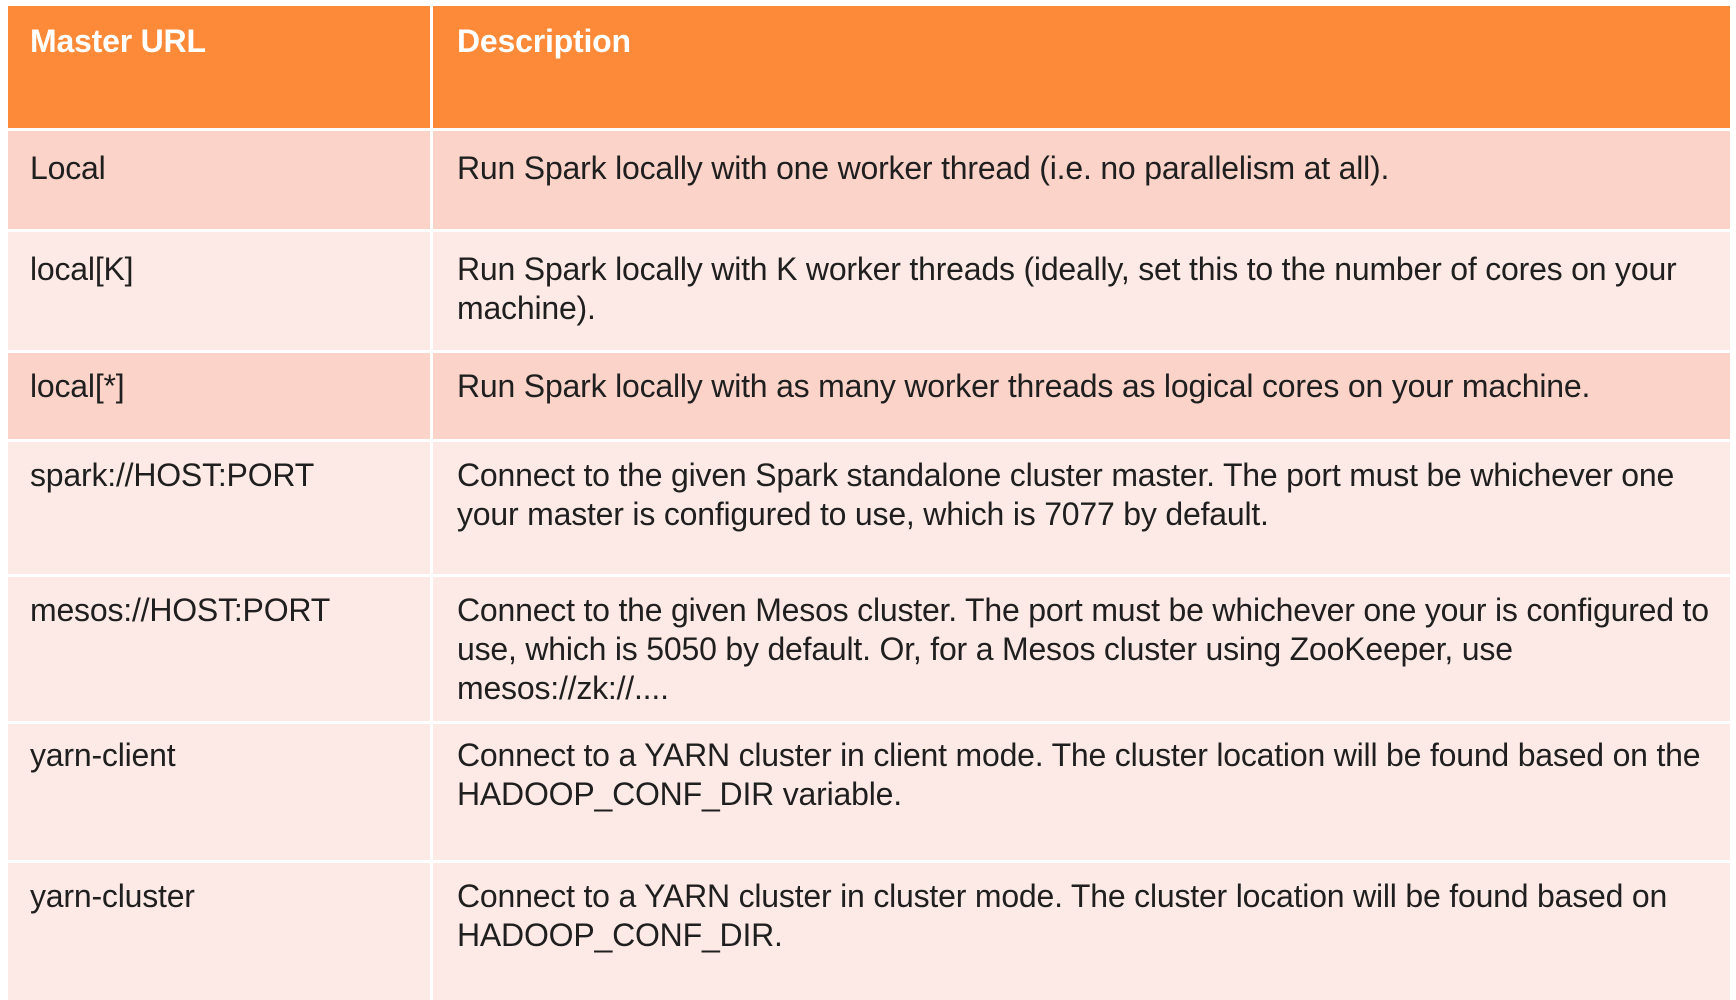 The height and width of the screenshot is (1000, 1736). What do you see at coordinates (219, 291) in the screenshot?
I see `row-url-local-k: local[K]` at bounding box center [219, 291].